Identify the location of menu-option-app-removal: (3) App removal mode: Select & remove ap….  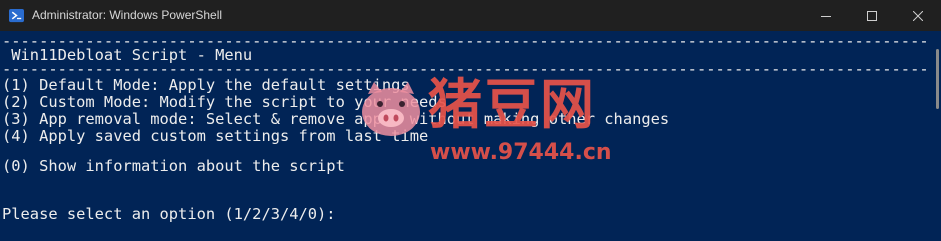
(336, 119).